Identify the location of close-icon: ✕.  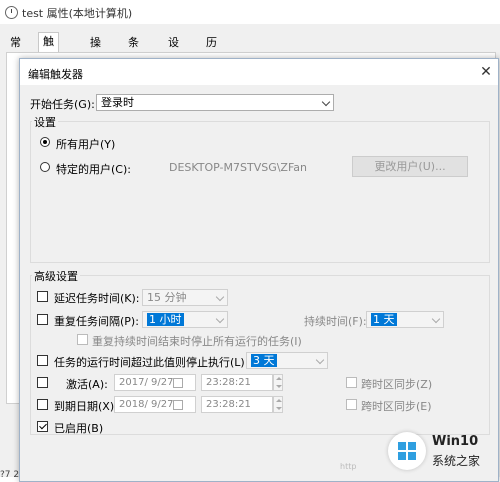
(486, 72).